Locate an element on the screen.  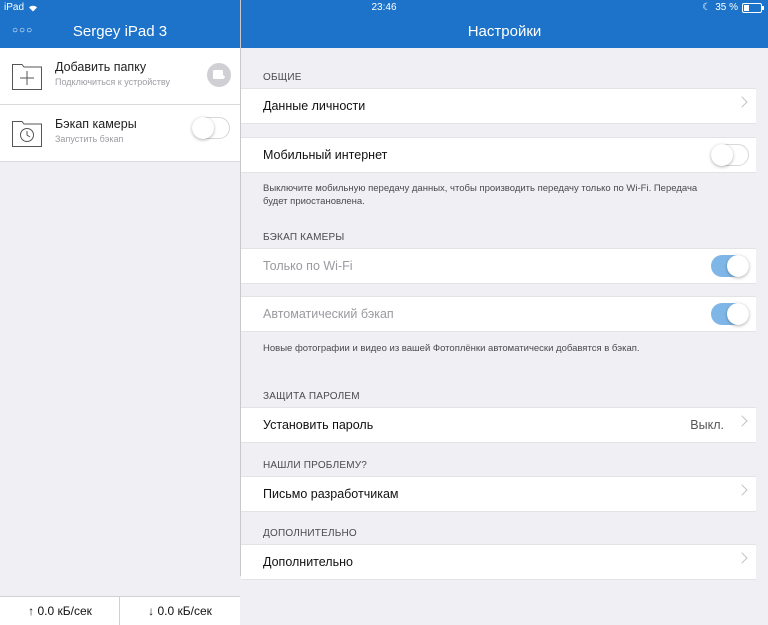
status-bar: iPad 23:46 ☾ 35 % is located at coordinates (384, 8).